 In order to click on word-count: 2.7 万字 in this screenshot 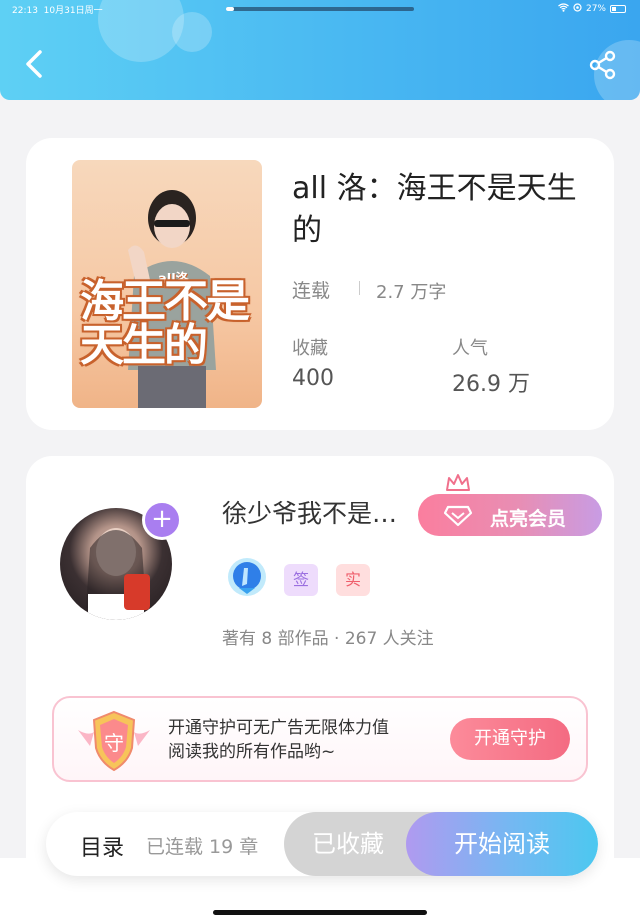, I will do `click(411, 292)`.